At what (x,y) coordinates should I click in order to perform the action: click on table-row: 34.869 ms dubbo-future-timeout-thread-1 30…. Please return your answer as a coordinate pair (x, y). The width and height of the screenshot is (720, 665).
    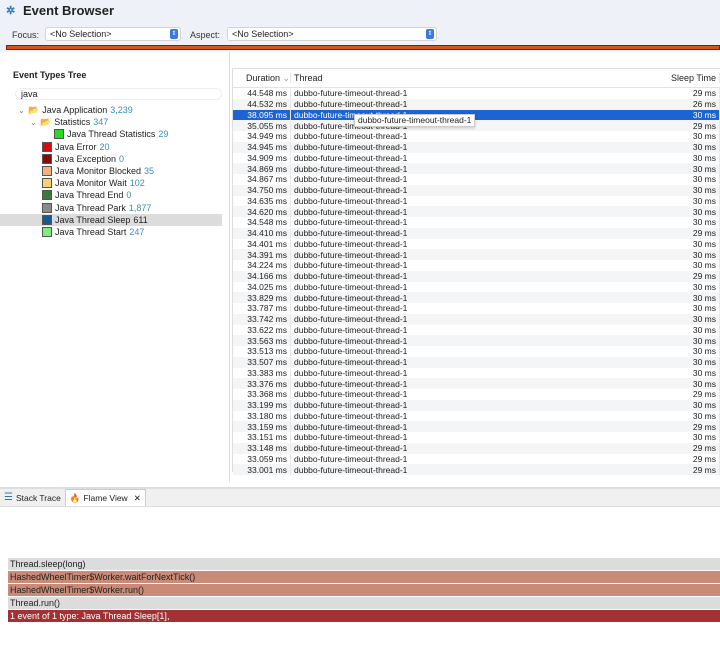
    Looking at the image, I should click on (476, 168).